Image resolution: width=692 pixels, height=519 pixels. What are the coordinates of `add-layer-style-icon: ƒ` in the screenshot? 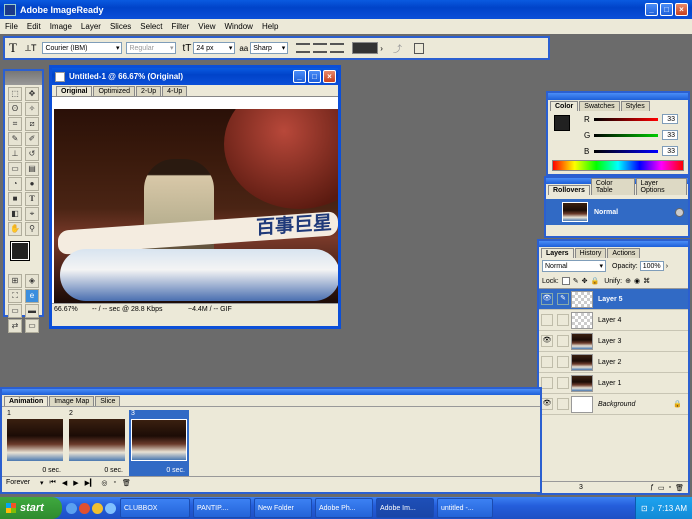 It's located at (652, 487).